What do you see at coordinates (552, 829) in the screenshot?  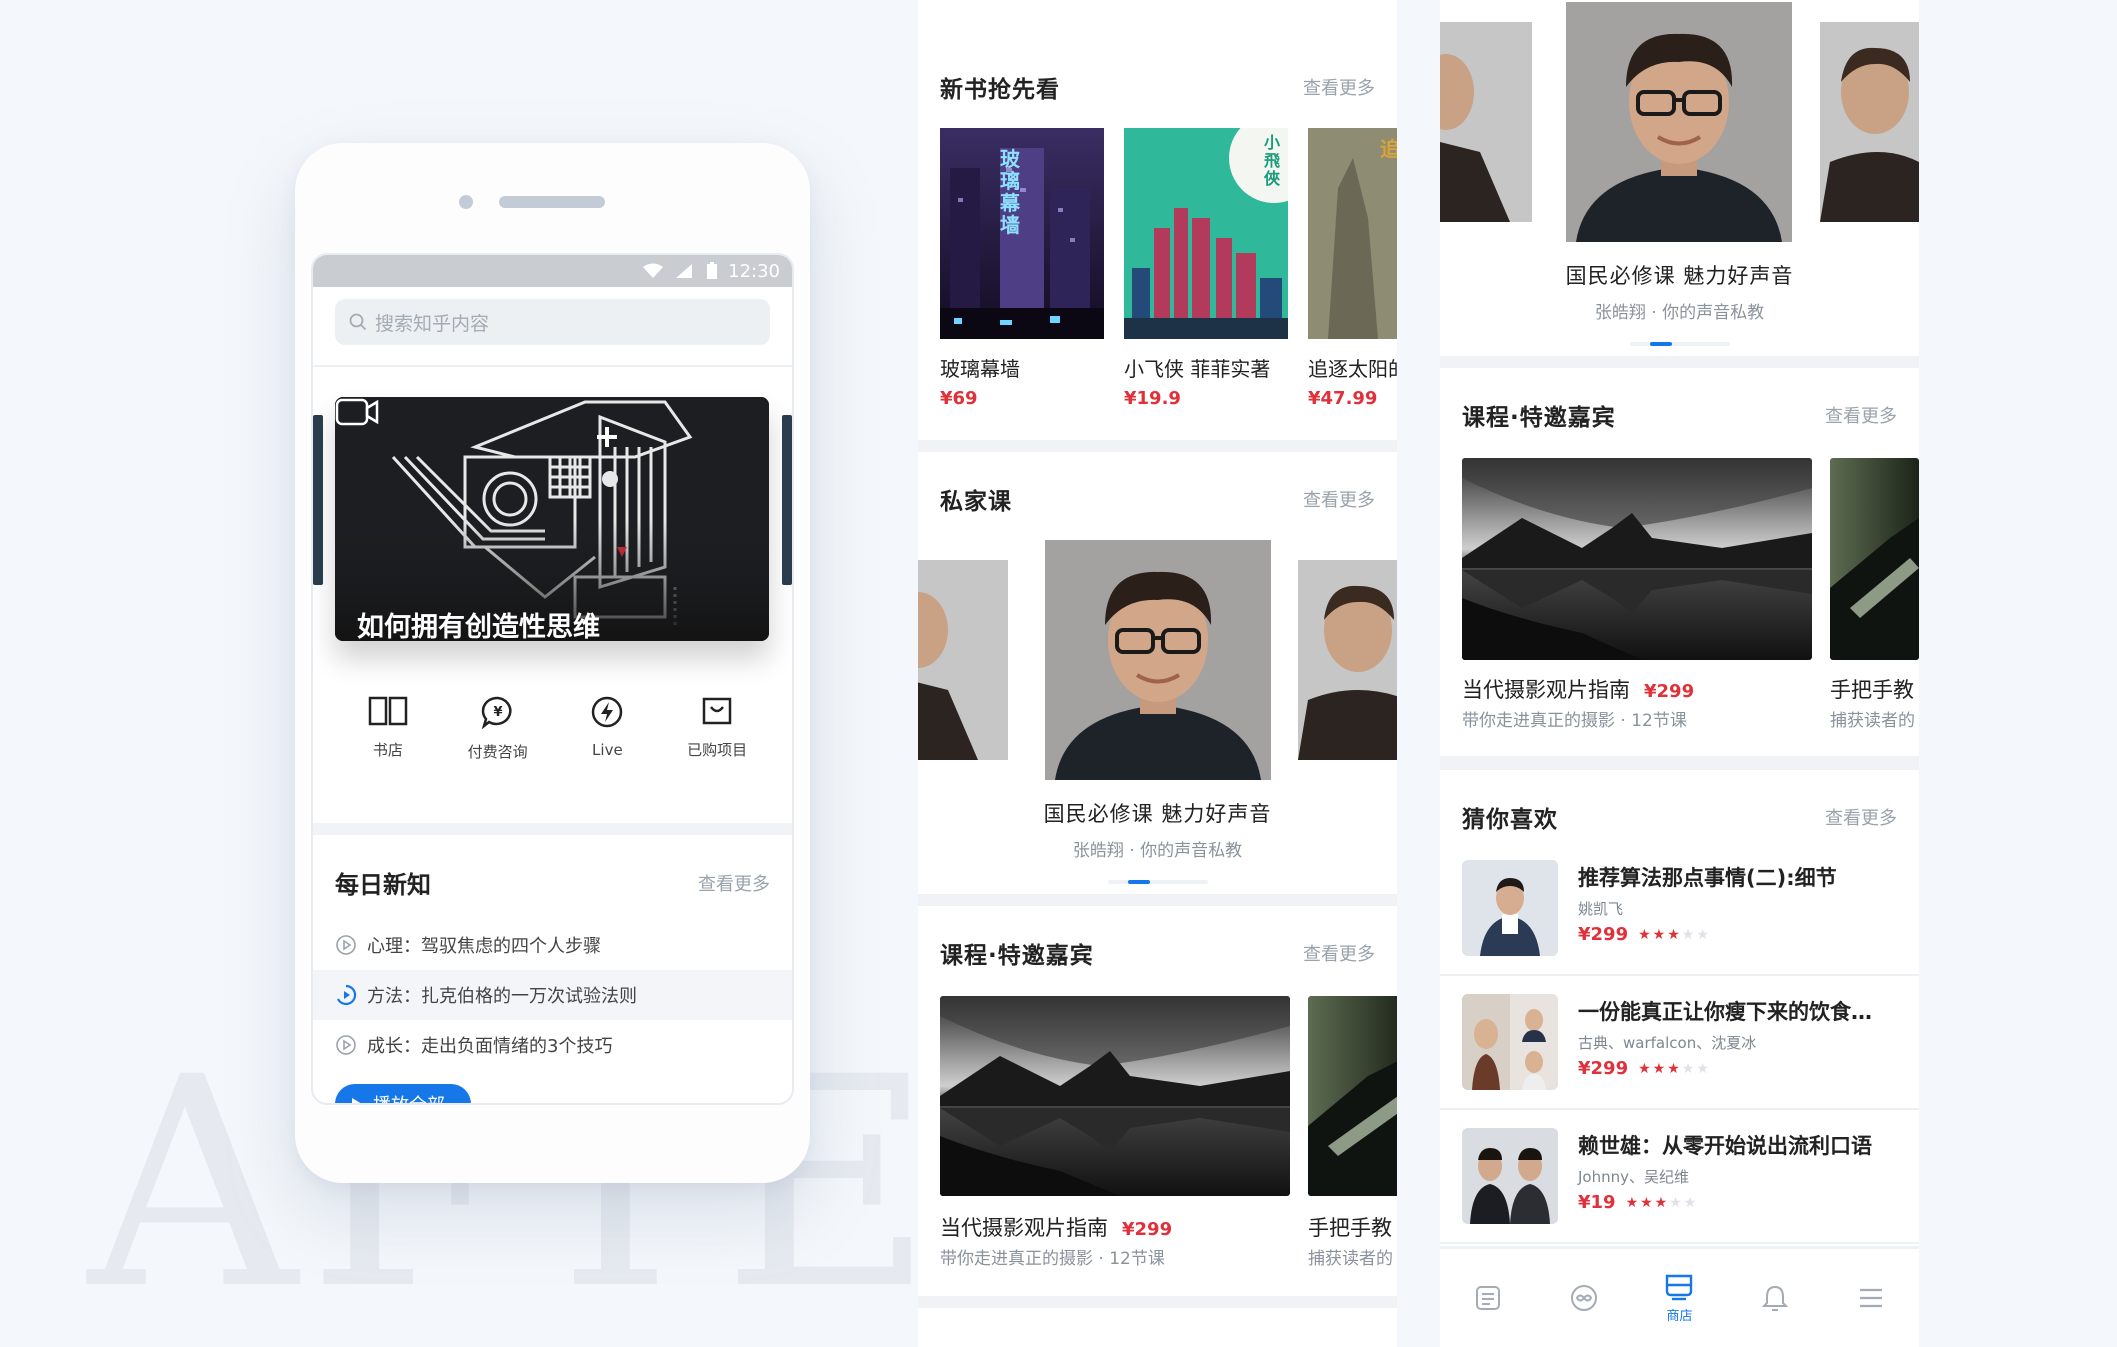 I see `section-divider` at bounding box center [552, 829].